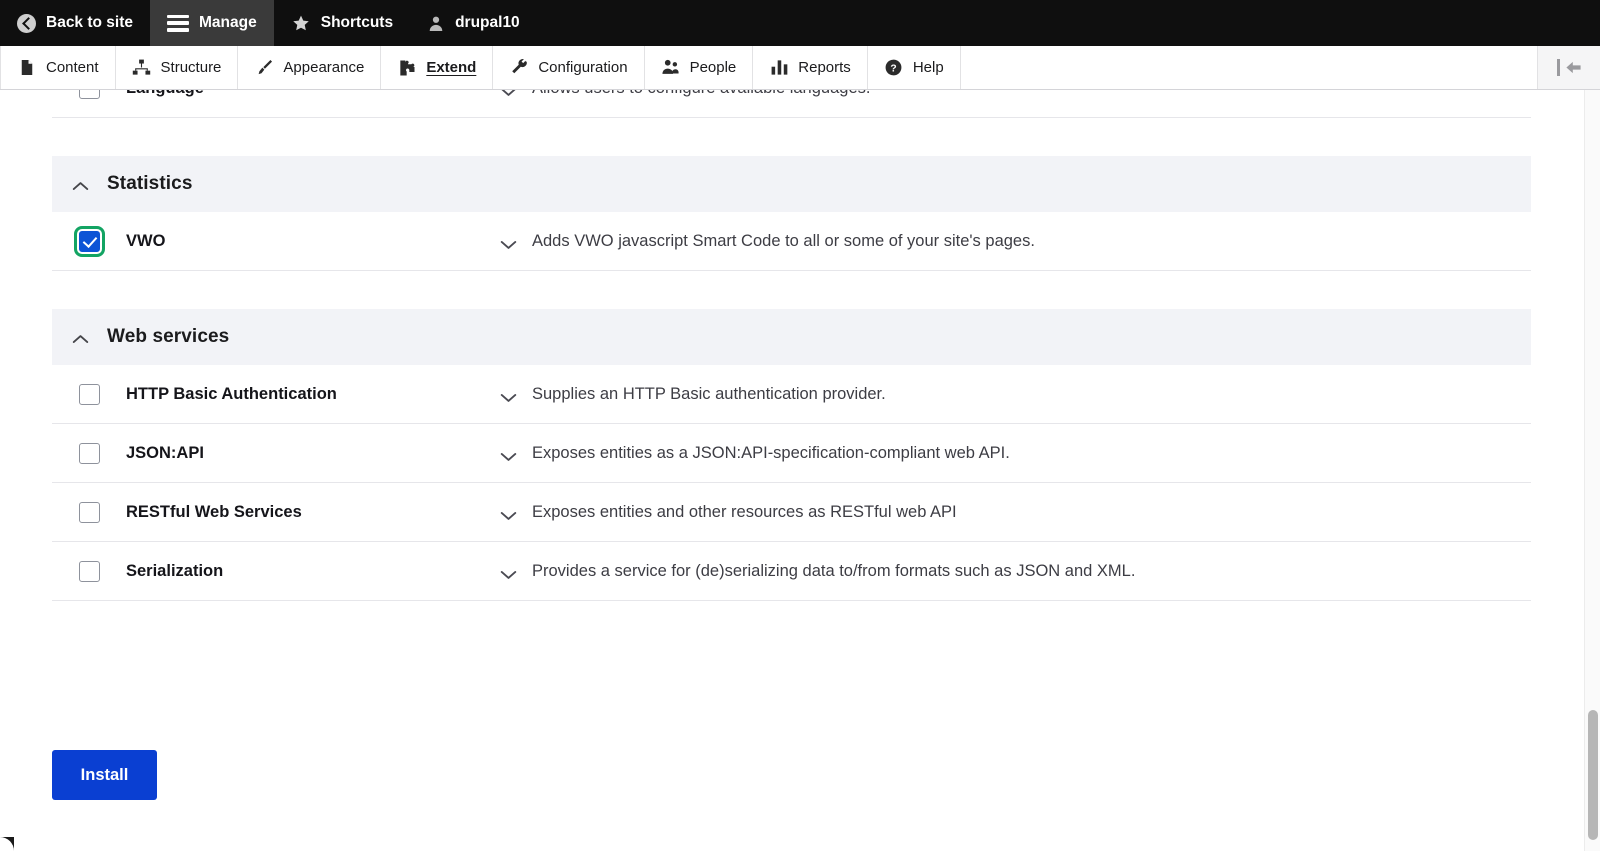  Describe the element at coordinates (90, 22) in the screenshot. I see `toolbar-item-label: Back to site` at that location.